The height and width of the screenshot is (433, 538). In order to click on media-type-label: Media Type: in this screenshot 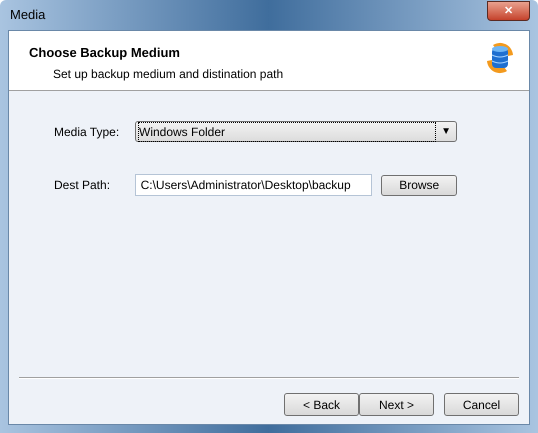, I will do `click(87, 132)`.